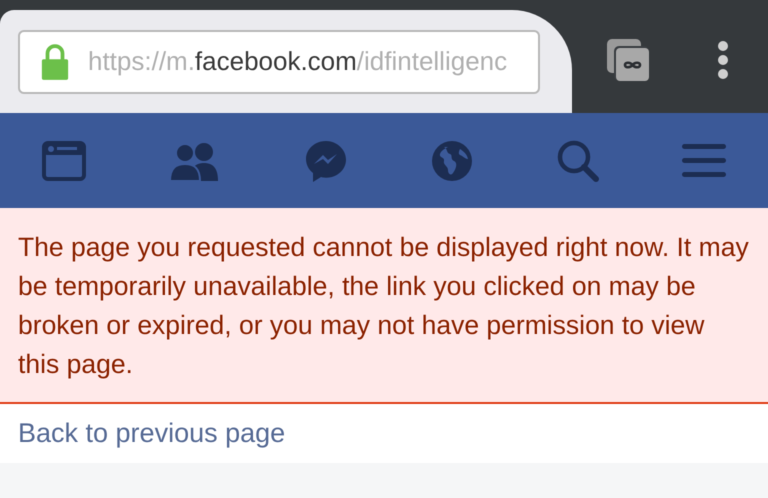 This screenshot has height=498, width=768. Describe the element at coordinates (152, 433) in the screenshot. I see `back-link: Back to previous page` at that location.